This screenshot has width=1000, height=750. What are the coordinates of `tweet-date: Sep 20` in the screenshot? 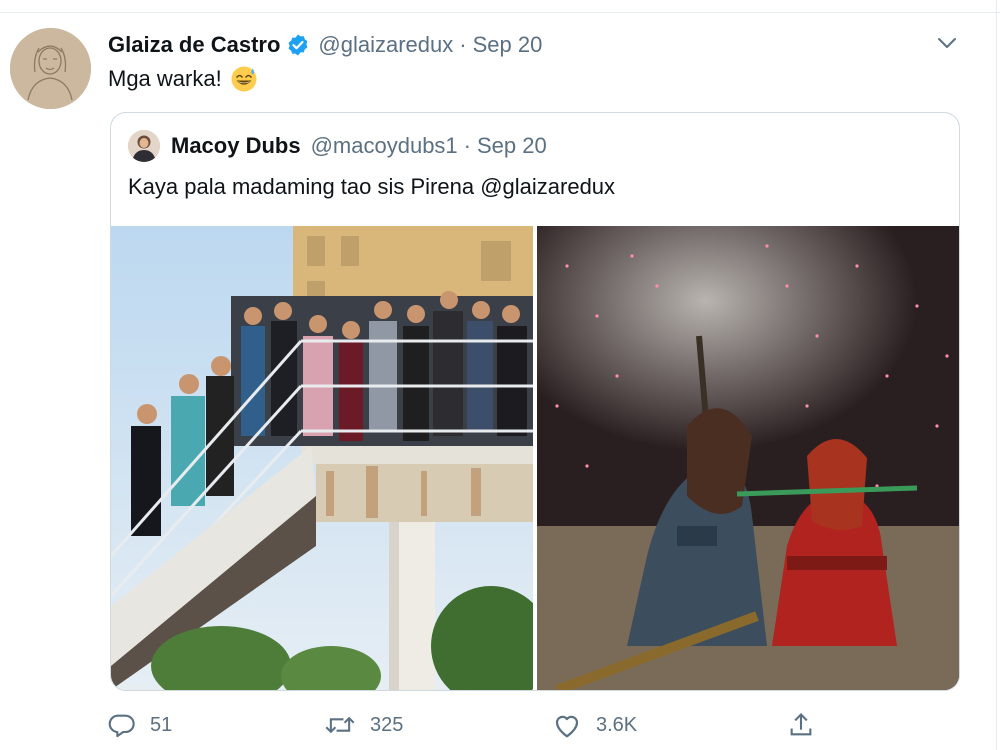 It's located at (508, 45).